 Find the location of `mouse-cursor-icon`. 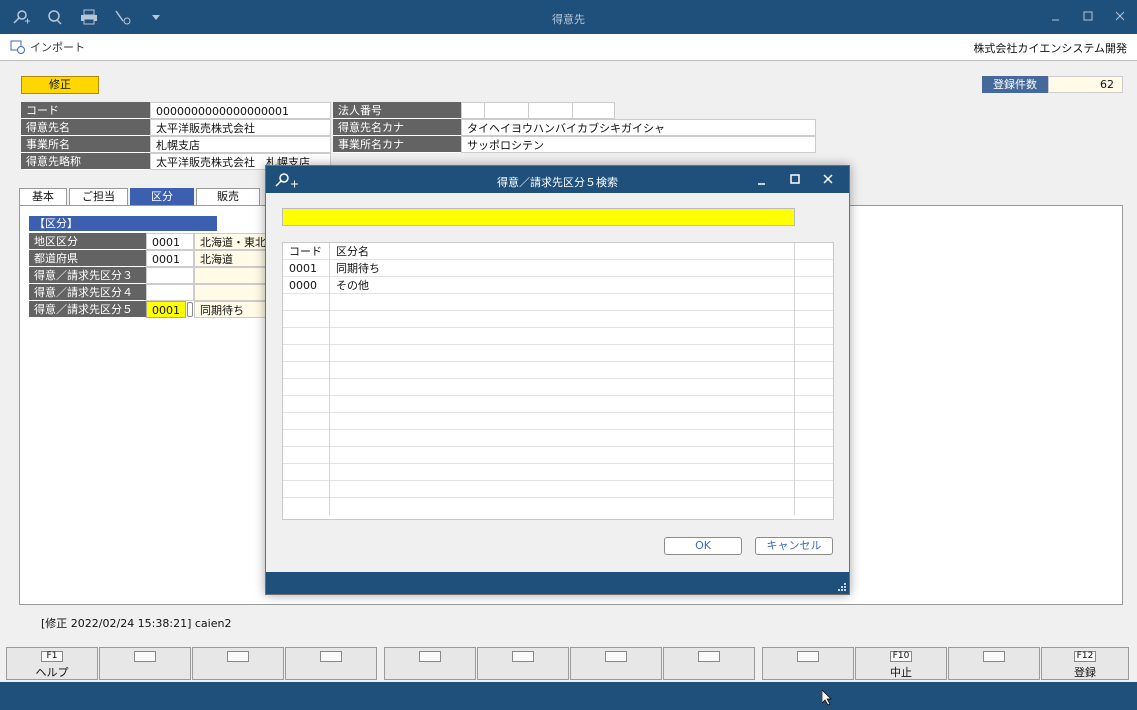

mouse-cursor-icon is located at coordinates (827, 698).